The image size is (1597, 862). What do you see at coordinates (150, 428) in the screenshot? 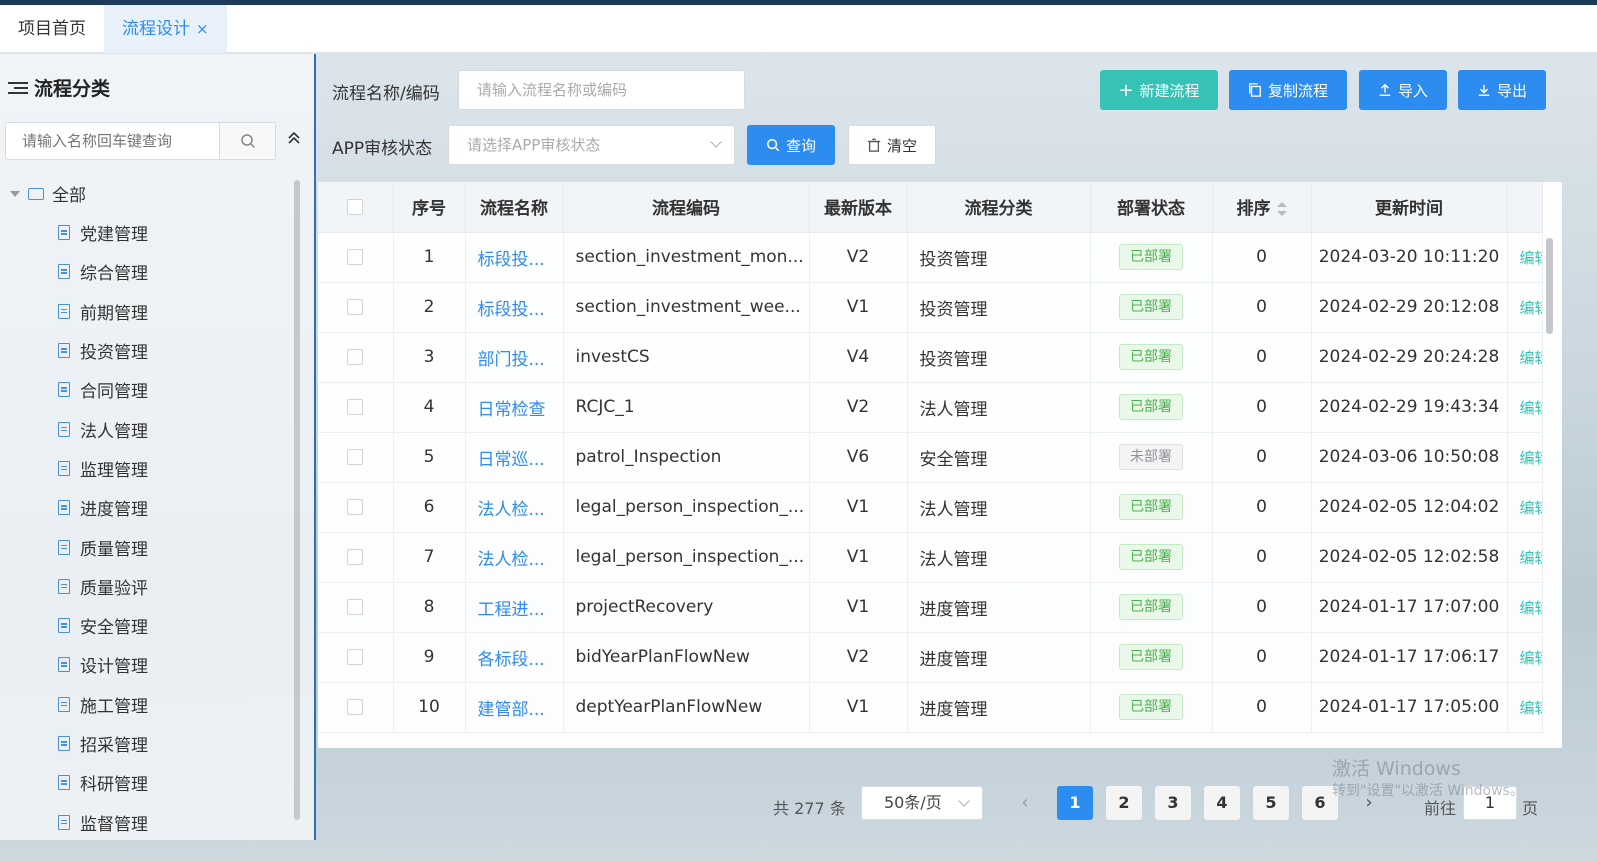
I see `tree-item: 法人管理` at bounding box center [150, 428].